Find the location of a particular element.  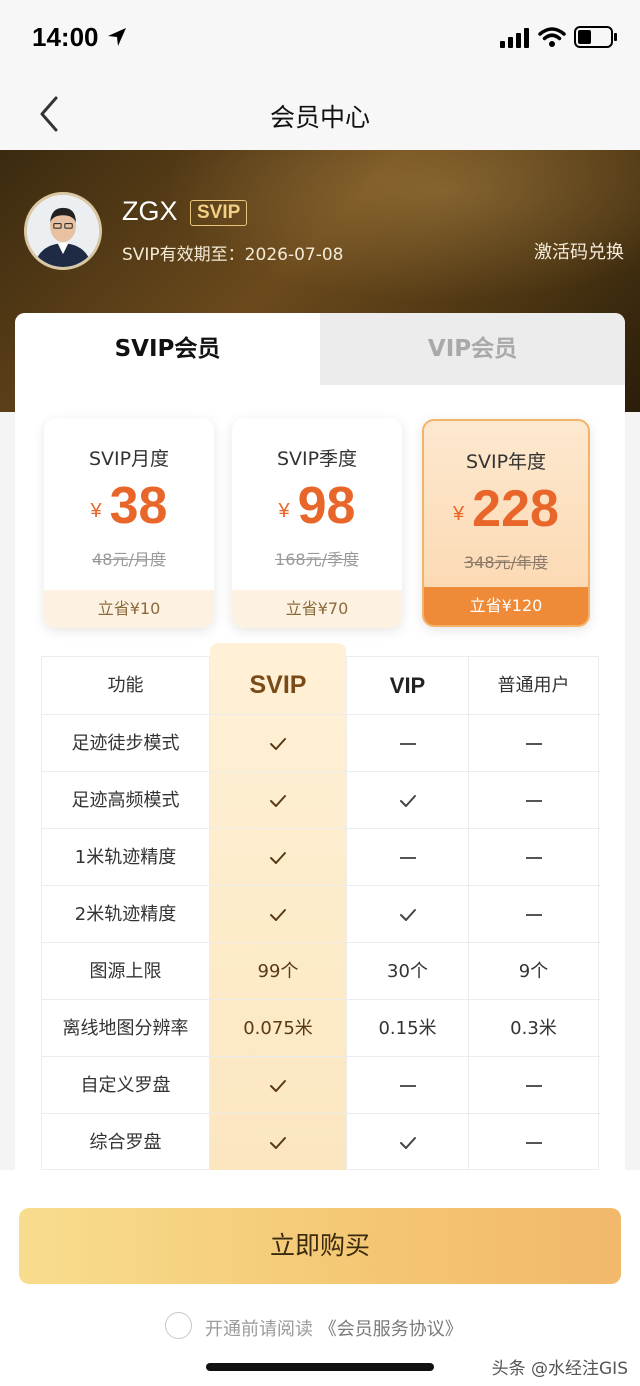

header-vip: VIP is located at coordinates (407, 685).